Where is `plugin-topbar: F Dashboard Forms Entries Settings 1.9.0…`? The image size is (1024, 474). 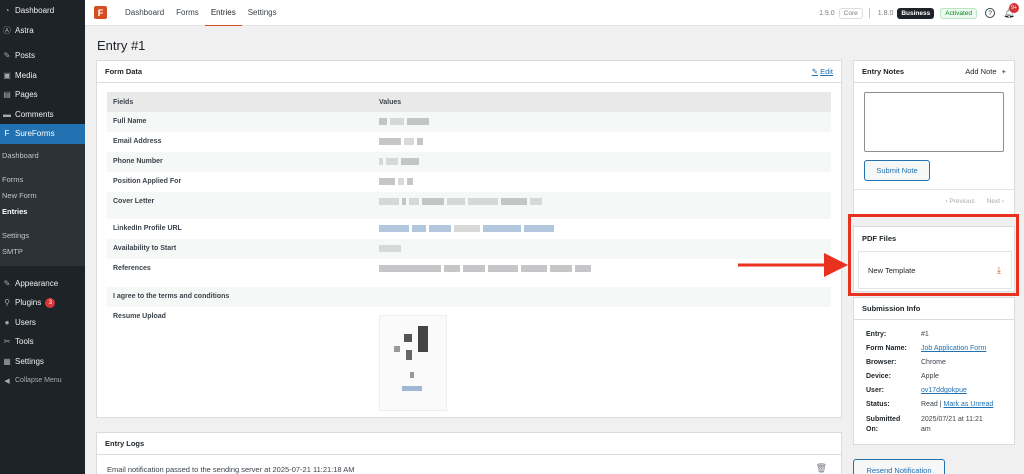 plugin-topbar: F Dashboard Forms Entries Settings 1.9.0… is located at coordinates (554, 13).